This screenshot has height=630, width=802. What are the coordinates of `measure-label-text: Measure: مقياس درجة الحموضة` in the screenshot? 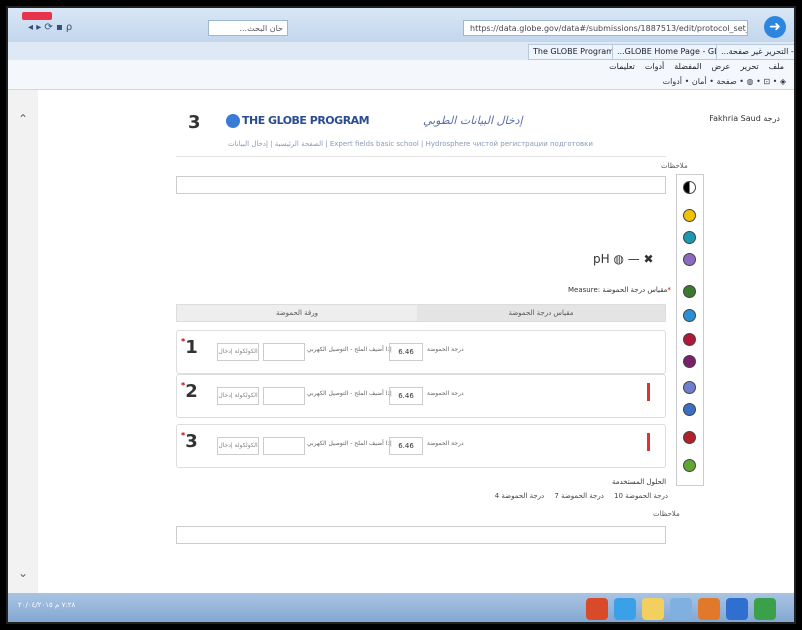 It's located at (618, 290).